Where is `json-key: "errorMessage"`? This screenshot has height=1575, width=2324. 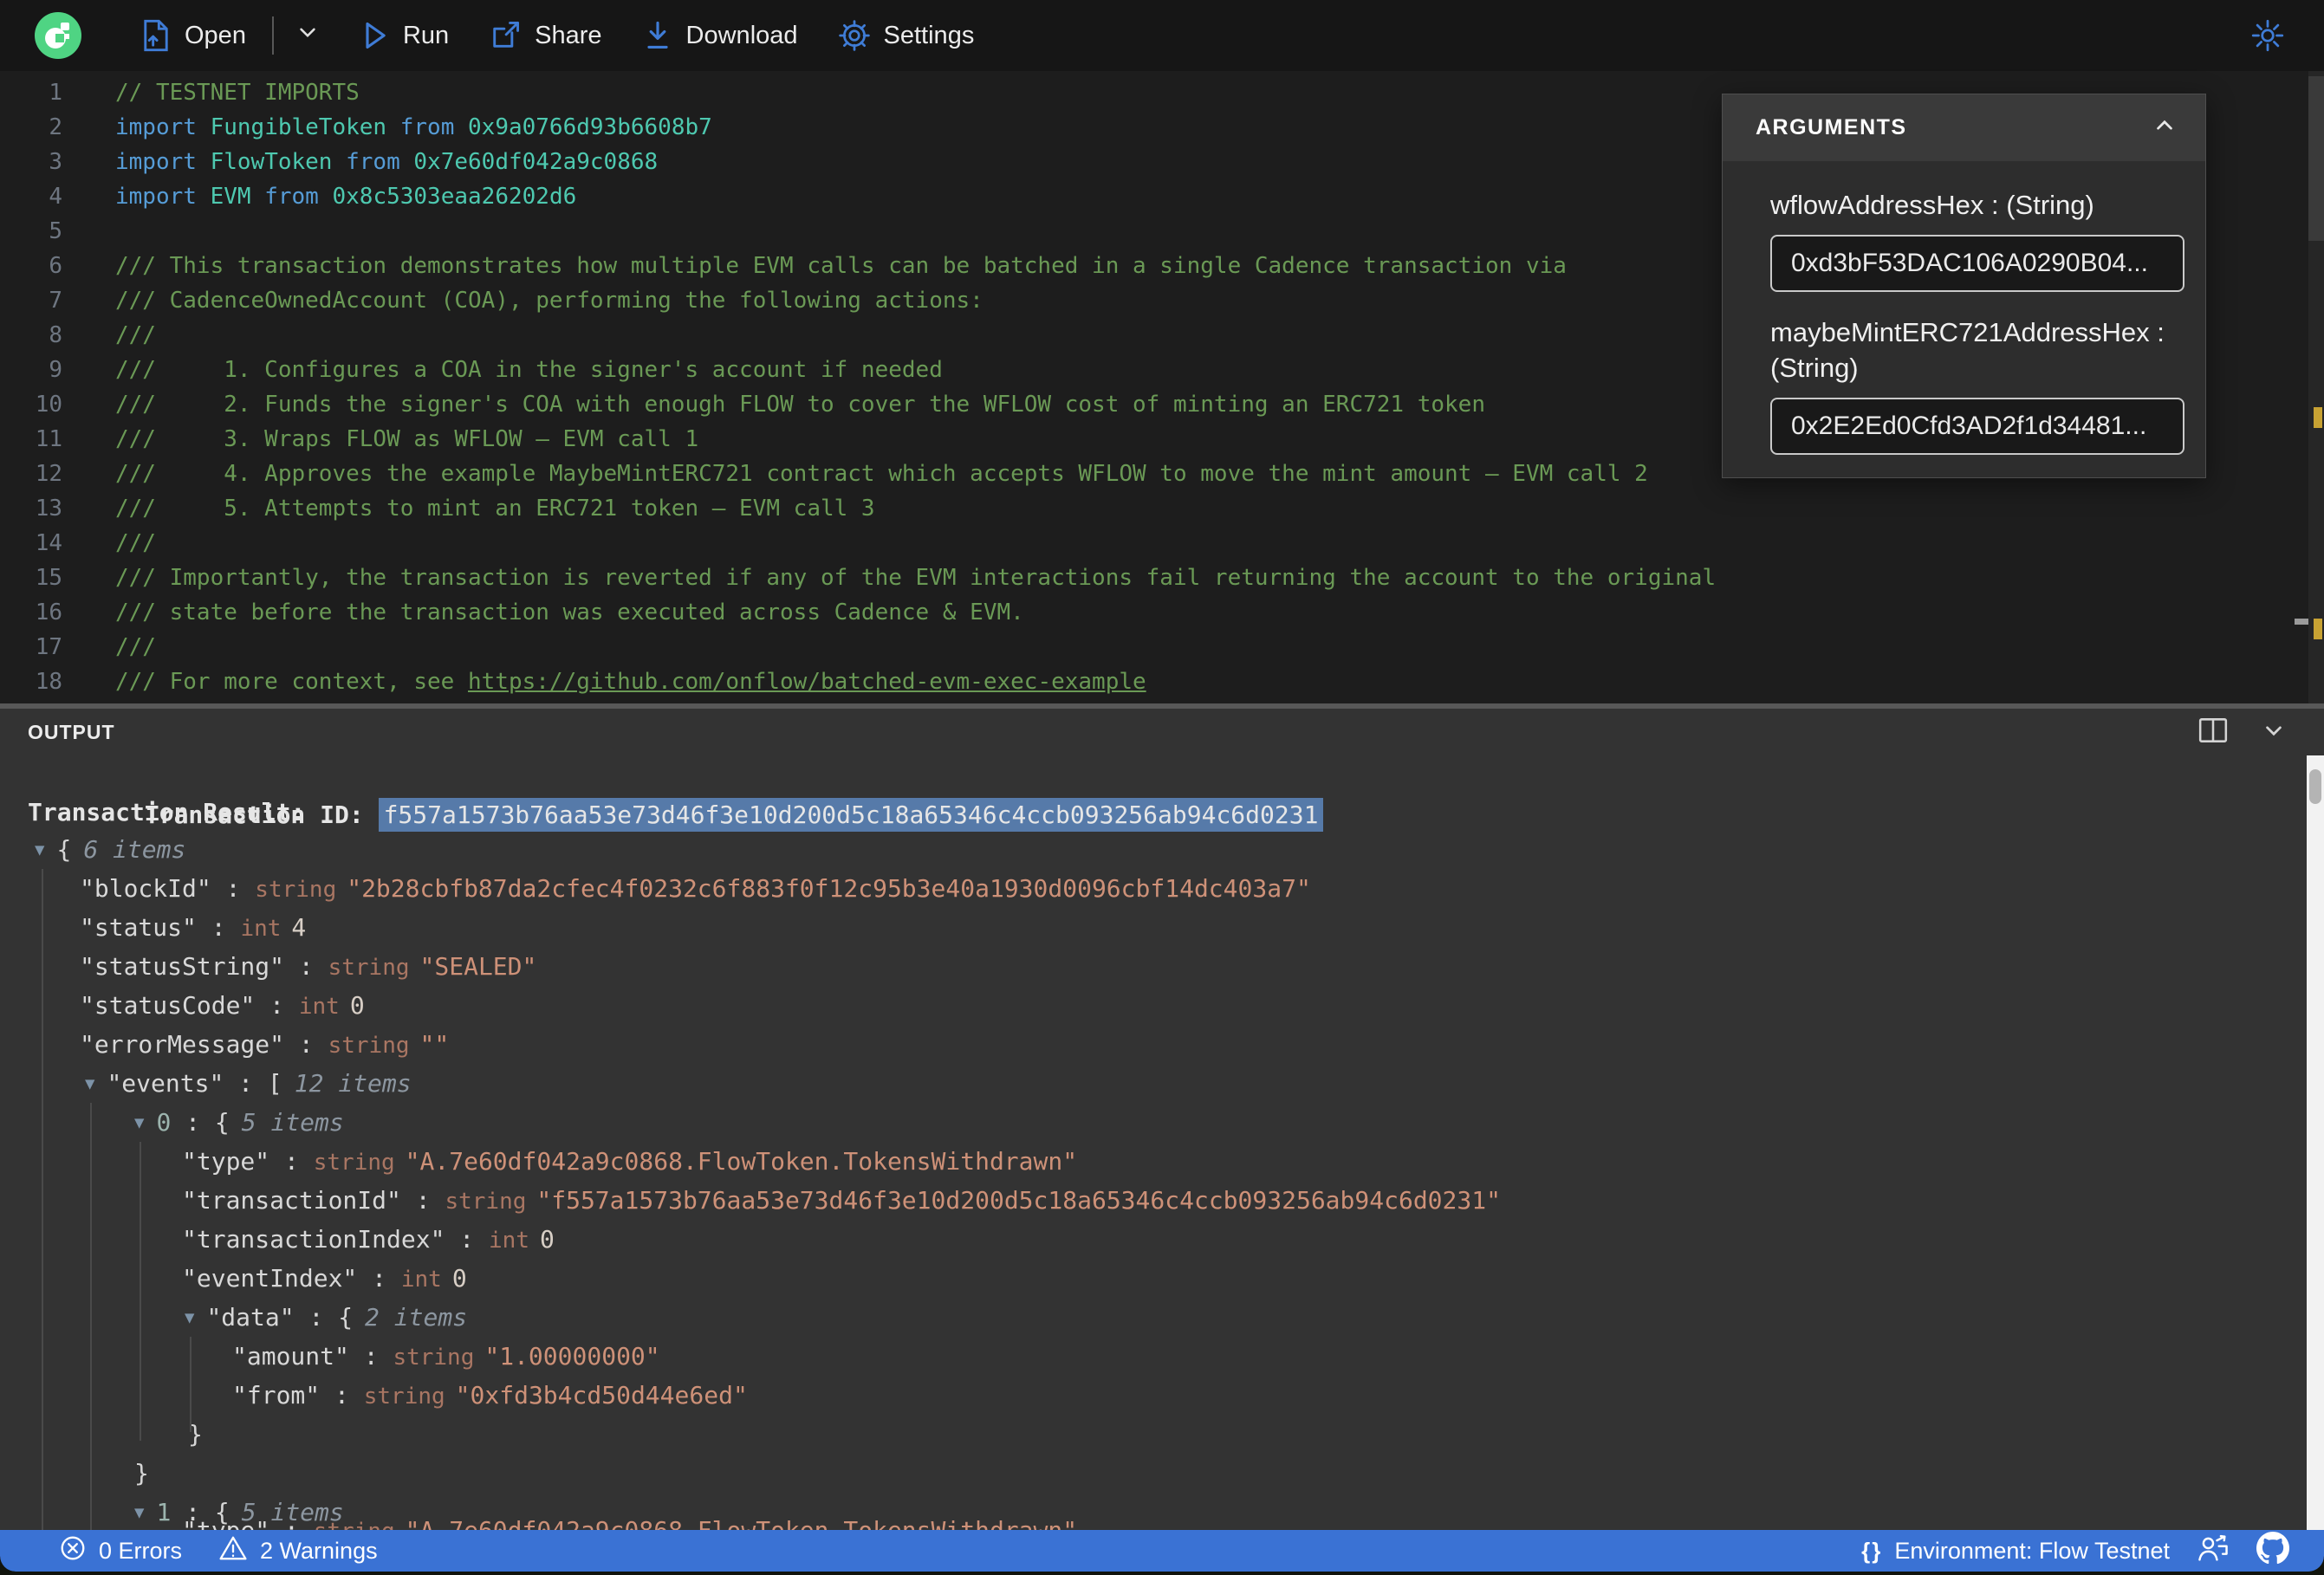
json-key: "errorMessage" is located at coordinates (182, 1044).